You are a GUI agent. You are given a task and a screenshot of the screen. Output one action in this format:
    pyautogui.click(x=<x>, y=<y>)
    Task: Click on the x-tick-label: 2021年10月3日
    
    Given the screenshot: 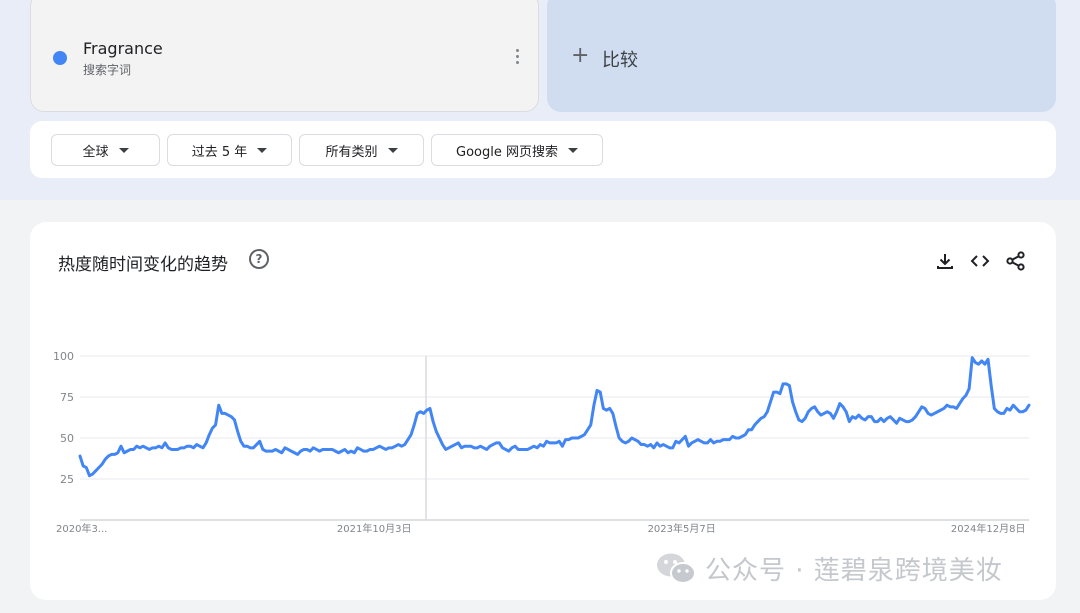 What is the action you would take?
    pyautogui.click(x=374, y=528)
    